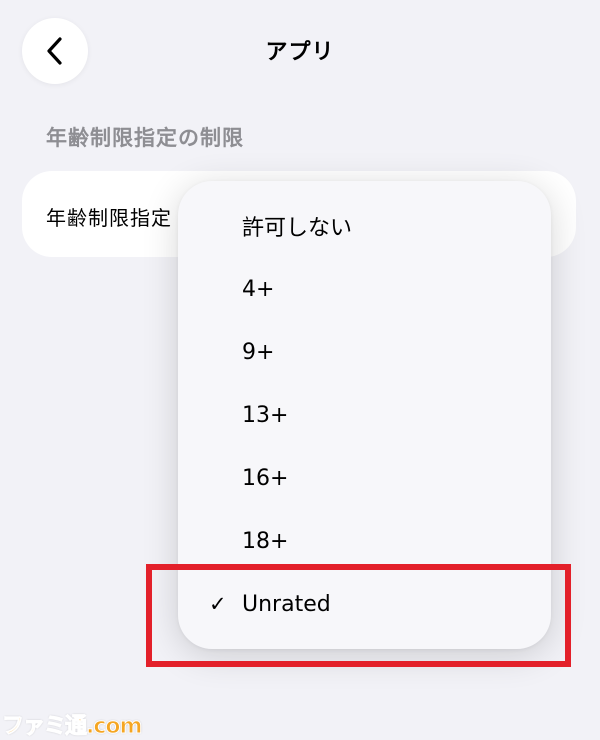 The height and width of the screenshot is (740, 600). What do you see at coordinates (258, 352) in the screenshot?
I see `menu-item-label: 9+` at bounding box center [258, 352].